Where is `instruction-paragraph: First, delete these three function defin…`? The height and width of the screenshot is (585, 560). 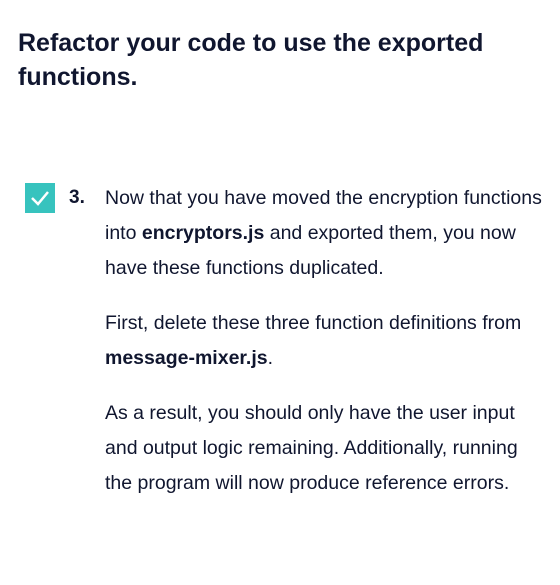
instruction-paragraph: First, delete these three function defin… is located at coordinates (325, 341).